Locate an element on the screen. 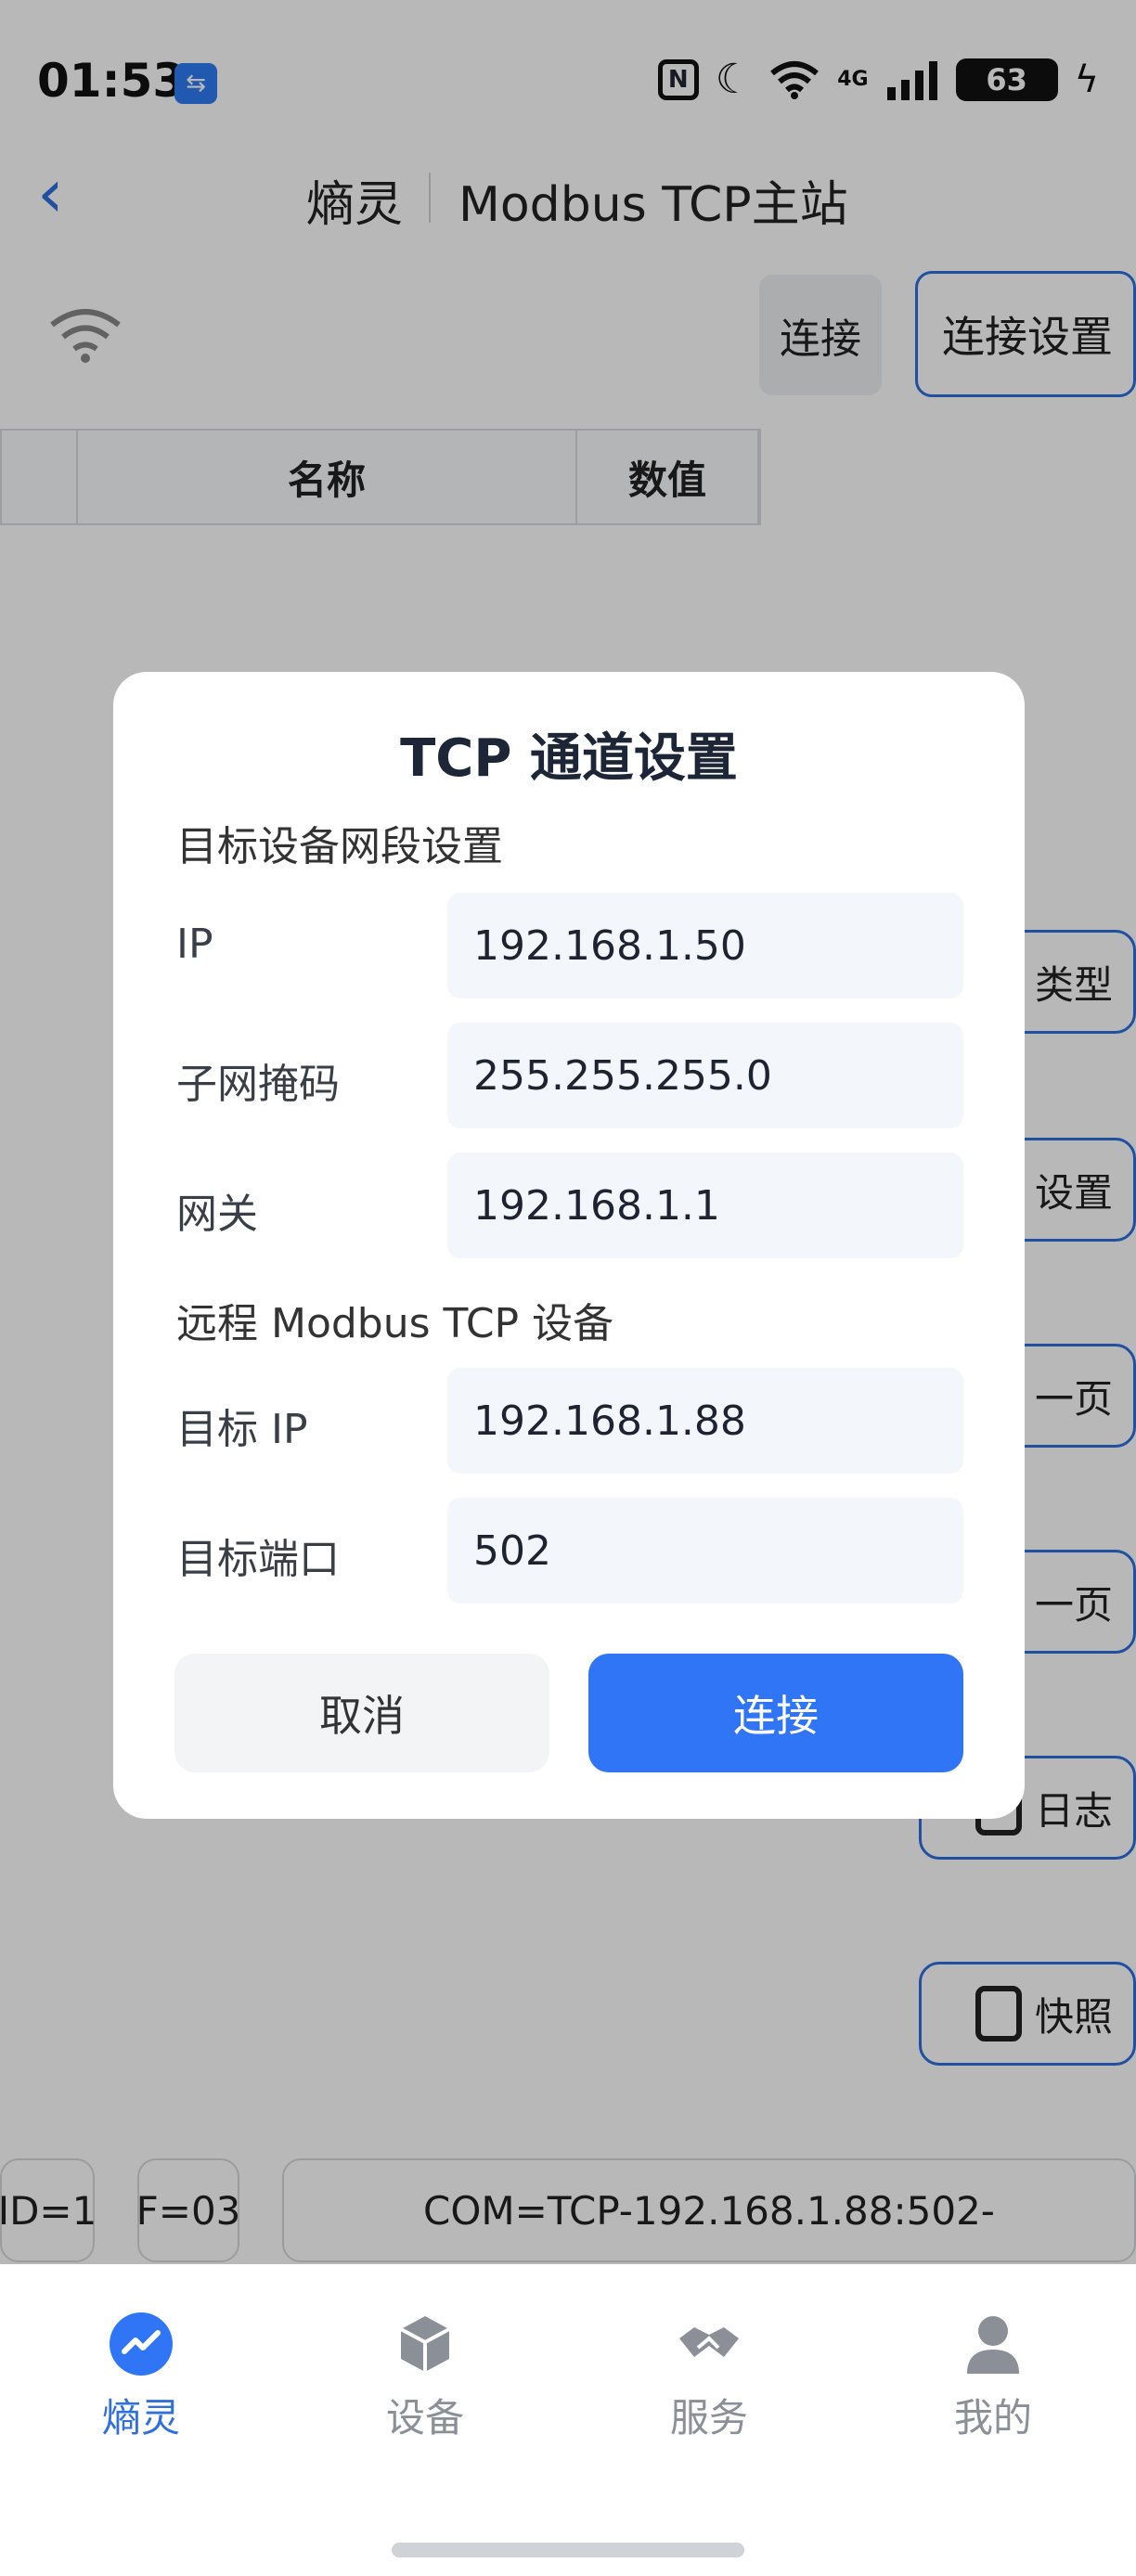 Image resolution: width=1136 pixels, height=2576 pixels. target-ip-input: 192.168.1.88 is located at coordinates (705, 1421).